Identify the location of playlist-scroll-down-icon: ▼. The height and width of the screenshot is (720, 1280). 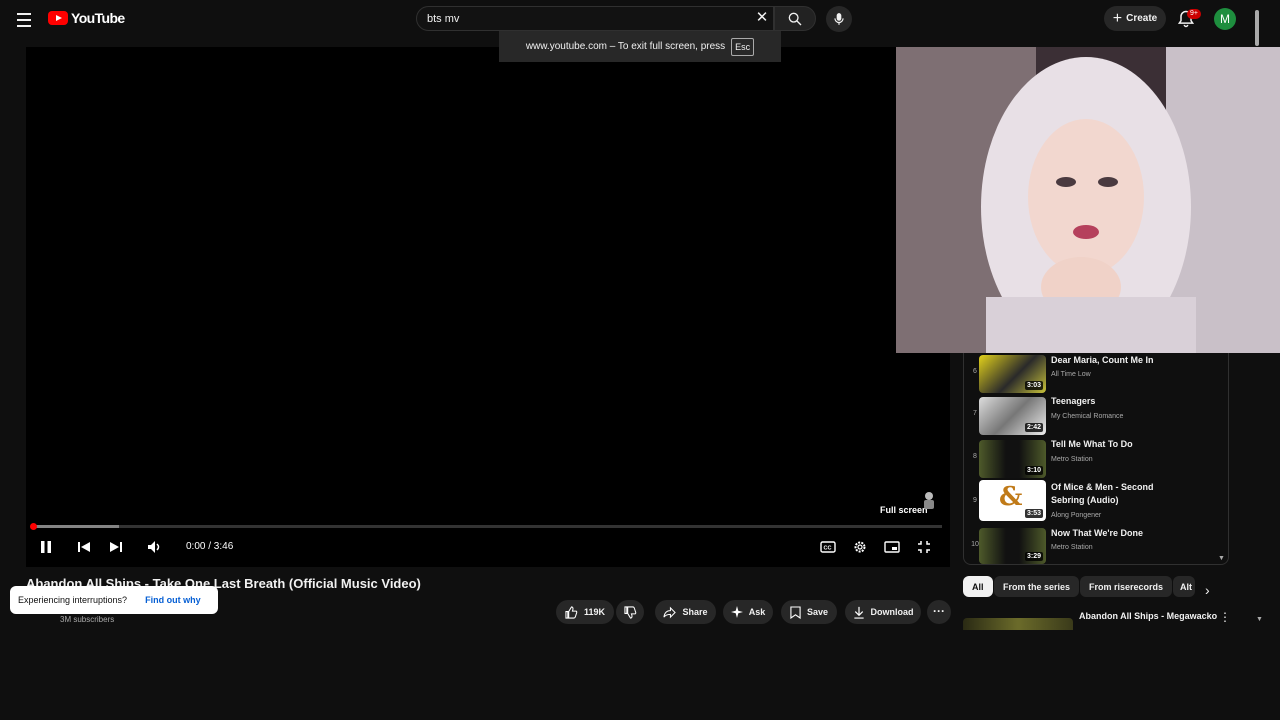
(1221, 558).